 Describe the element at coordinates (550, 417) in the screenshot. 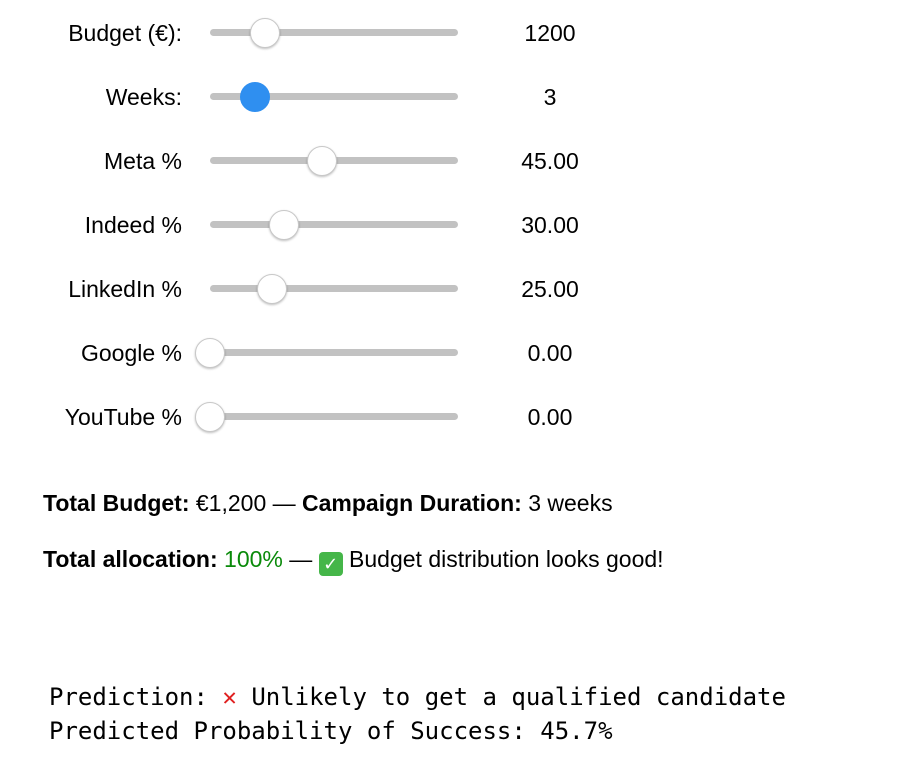

I see `youtube-value: 0.00` at that location.